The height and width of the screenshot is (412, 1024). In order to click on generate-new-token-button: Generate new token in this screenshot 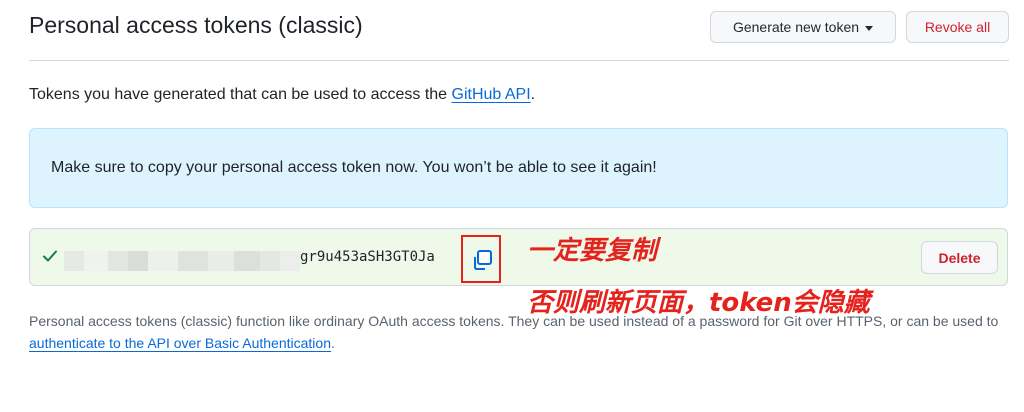, I will do `click(803, 27)`.